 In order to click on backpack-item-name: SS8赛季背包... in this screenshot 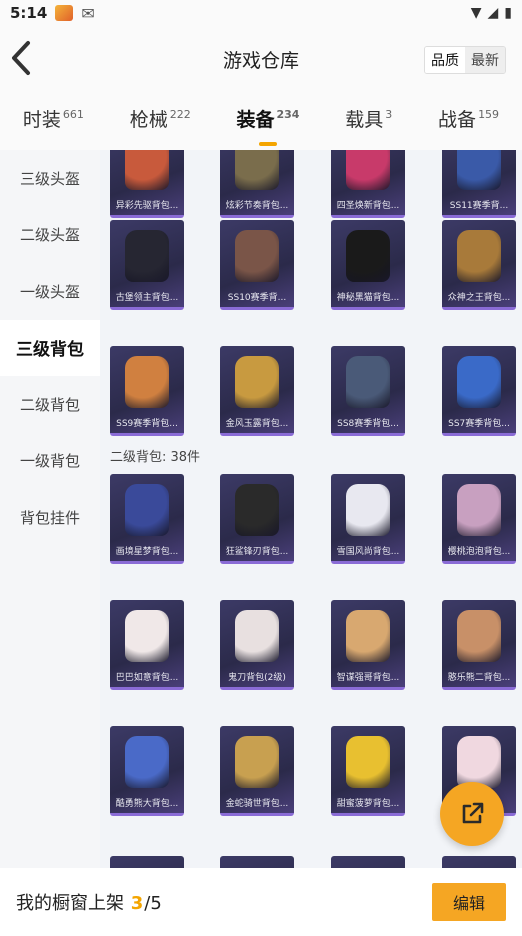, I will do `click(368, 424)`.